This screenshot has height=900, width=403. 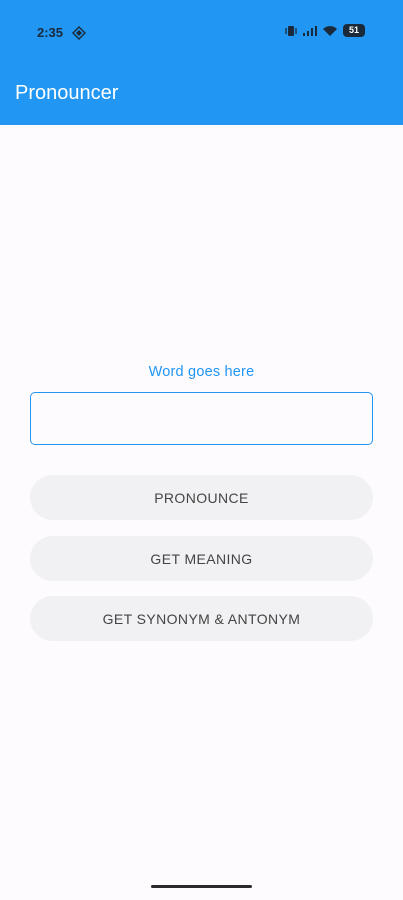 I want to click on status-time: 2:35, so click(x=50, y=32).